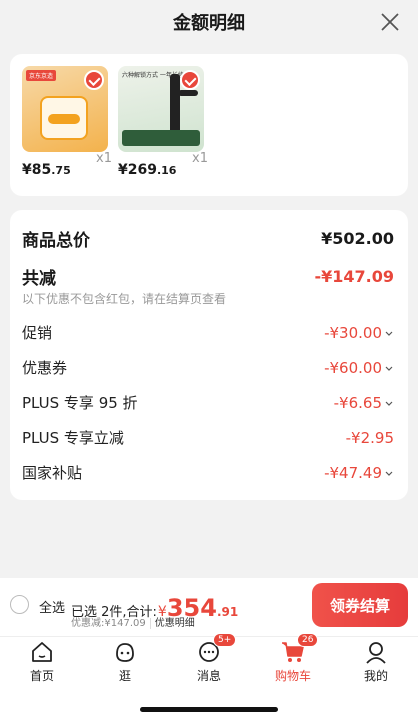  Describe the element at coordinates (376, 653) in the screenshot. I see `profile-icon` at that location.